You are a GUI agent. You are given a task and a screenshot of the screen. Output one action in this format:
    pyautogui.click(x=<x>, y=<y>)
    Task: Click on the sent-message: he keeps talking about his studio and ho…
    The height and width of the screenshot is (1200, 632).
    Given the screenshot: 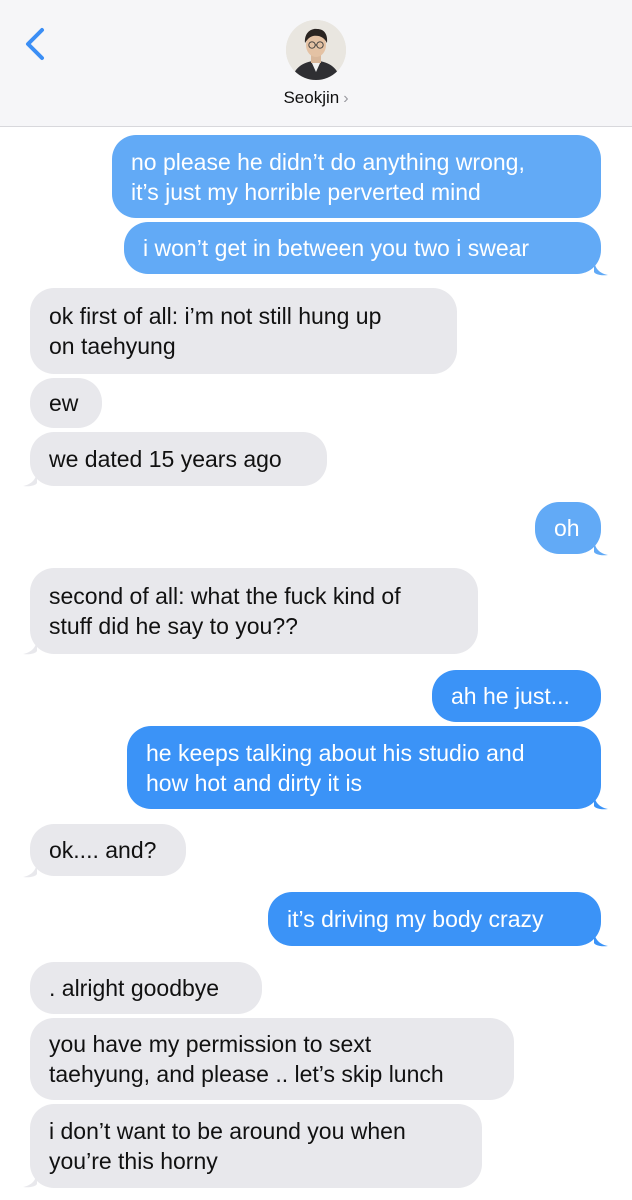 What is the action you would take?
    pyautogui.click(x=364, y=767)
    